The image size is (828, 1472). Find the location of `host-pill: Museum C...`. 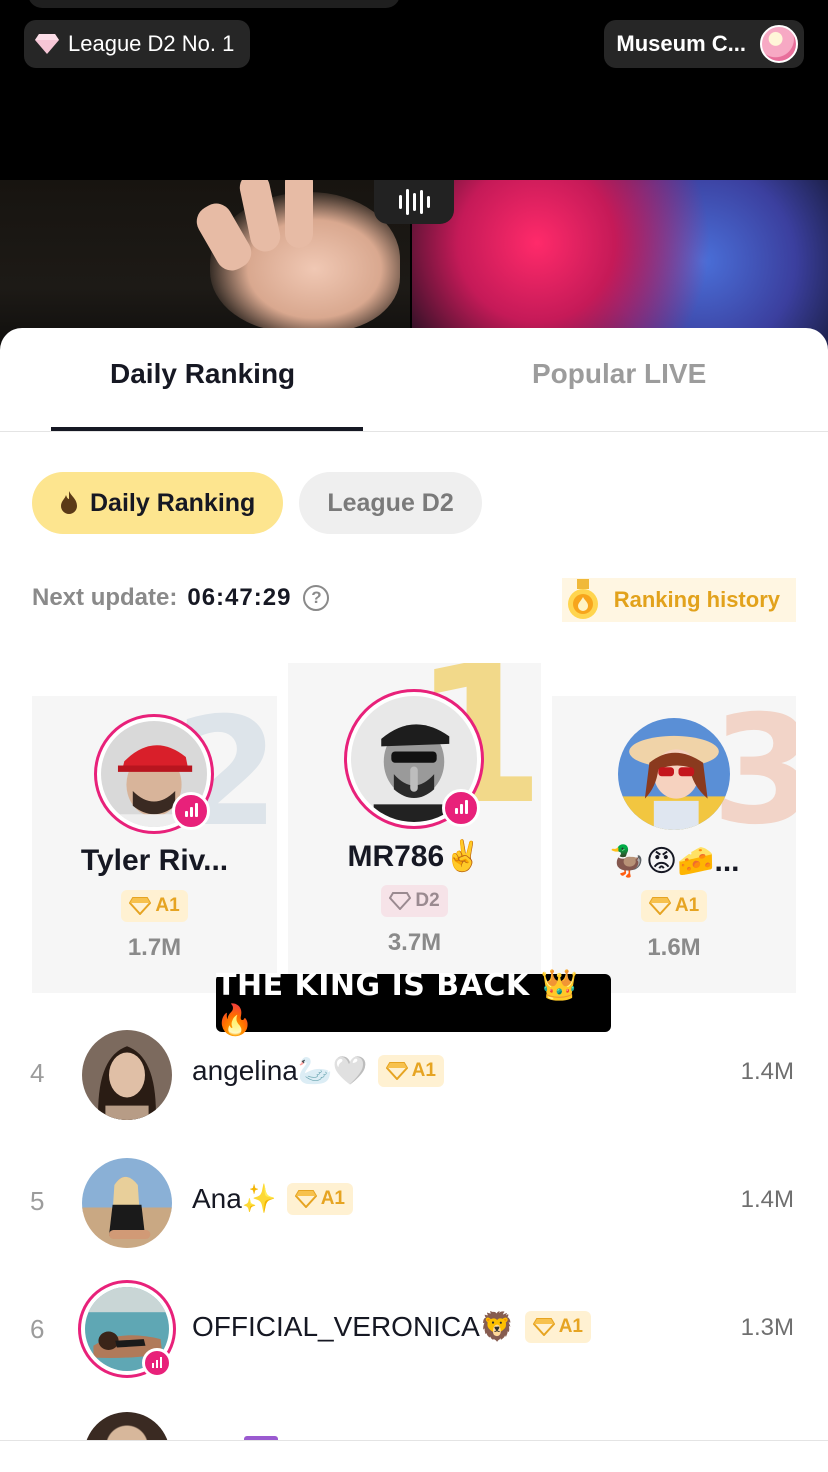

host-pill: Museum C... is located at coordinates (704, 44).